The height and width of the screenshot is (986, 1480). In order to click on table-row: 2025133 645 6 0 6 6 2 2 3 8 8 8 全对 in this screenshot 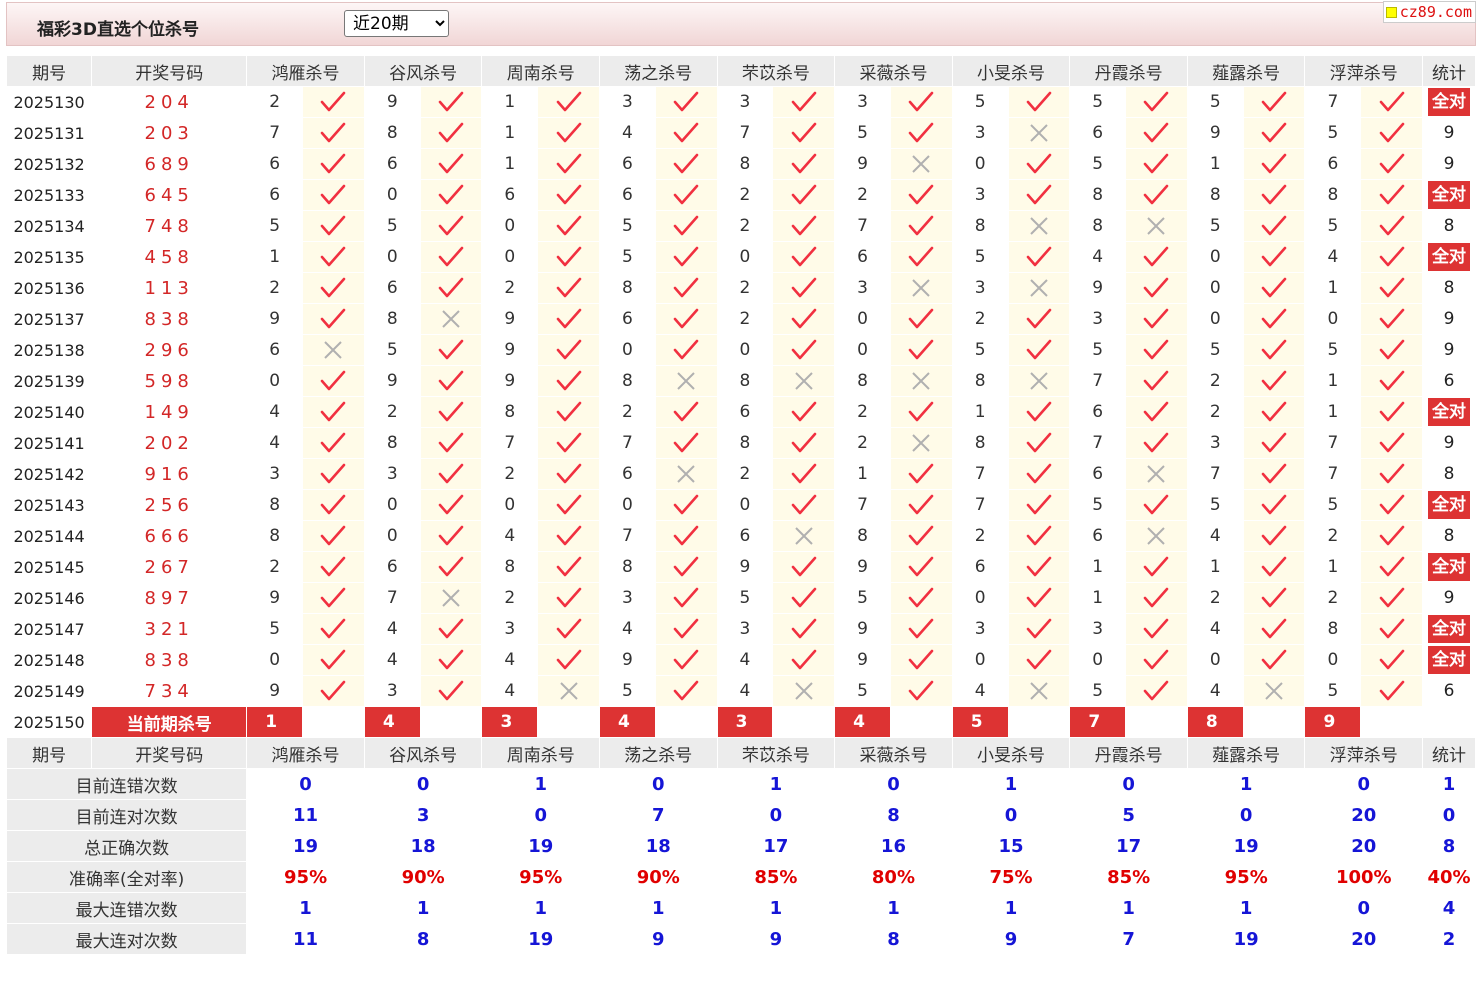, I will do `click(741, 195)`.